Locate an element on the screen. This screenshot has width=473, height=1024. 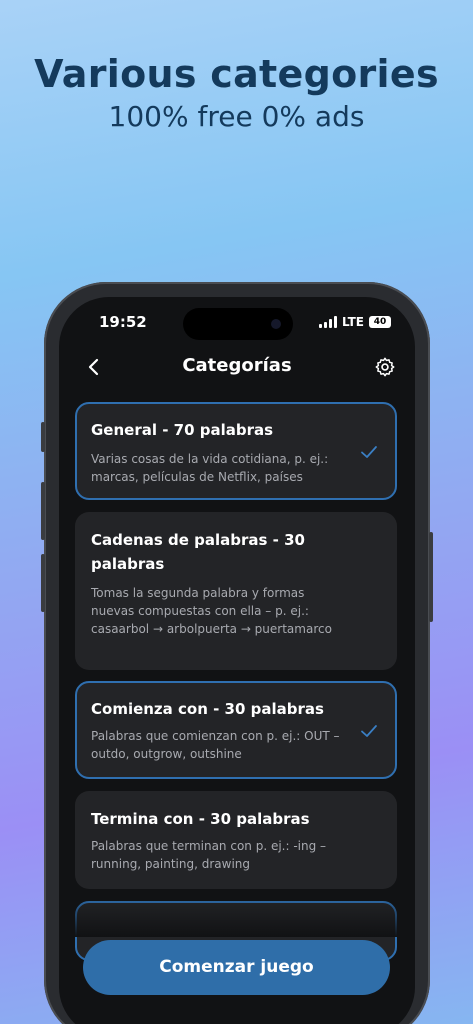
network-label: LTE is located at coordinates (352, 322).